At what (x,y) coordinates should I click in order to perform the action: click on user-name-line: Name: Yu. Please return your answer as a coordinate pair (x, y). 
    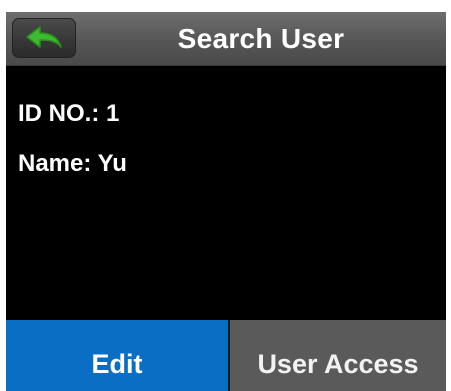
    Looking at the image, I should click on (72, 164).